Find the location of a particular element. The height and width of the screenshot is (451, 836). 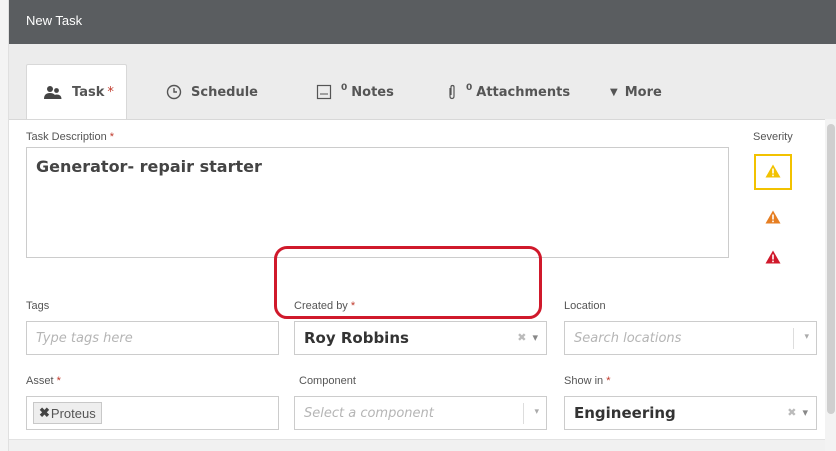

asset-chip: ✖ Proteus is located at coordinates (67, 413).